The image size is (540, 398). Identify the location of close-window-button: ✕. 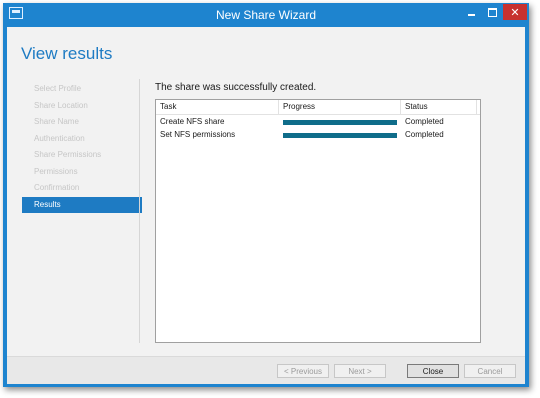
(515, 12).